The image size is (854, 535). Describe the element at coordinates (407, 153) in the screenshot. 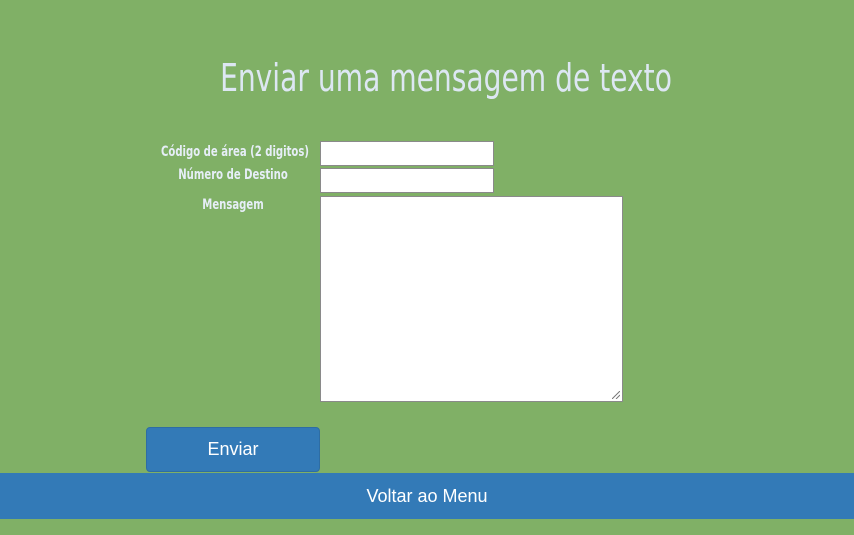

I see `area-code-input` at that location.